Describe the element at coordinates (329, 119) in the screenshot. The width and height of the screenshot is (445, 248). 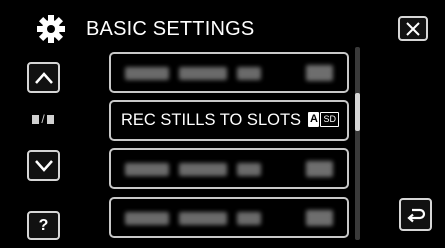
I see `sd-card-badge: SD` at that location.